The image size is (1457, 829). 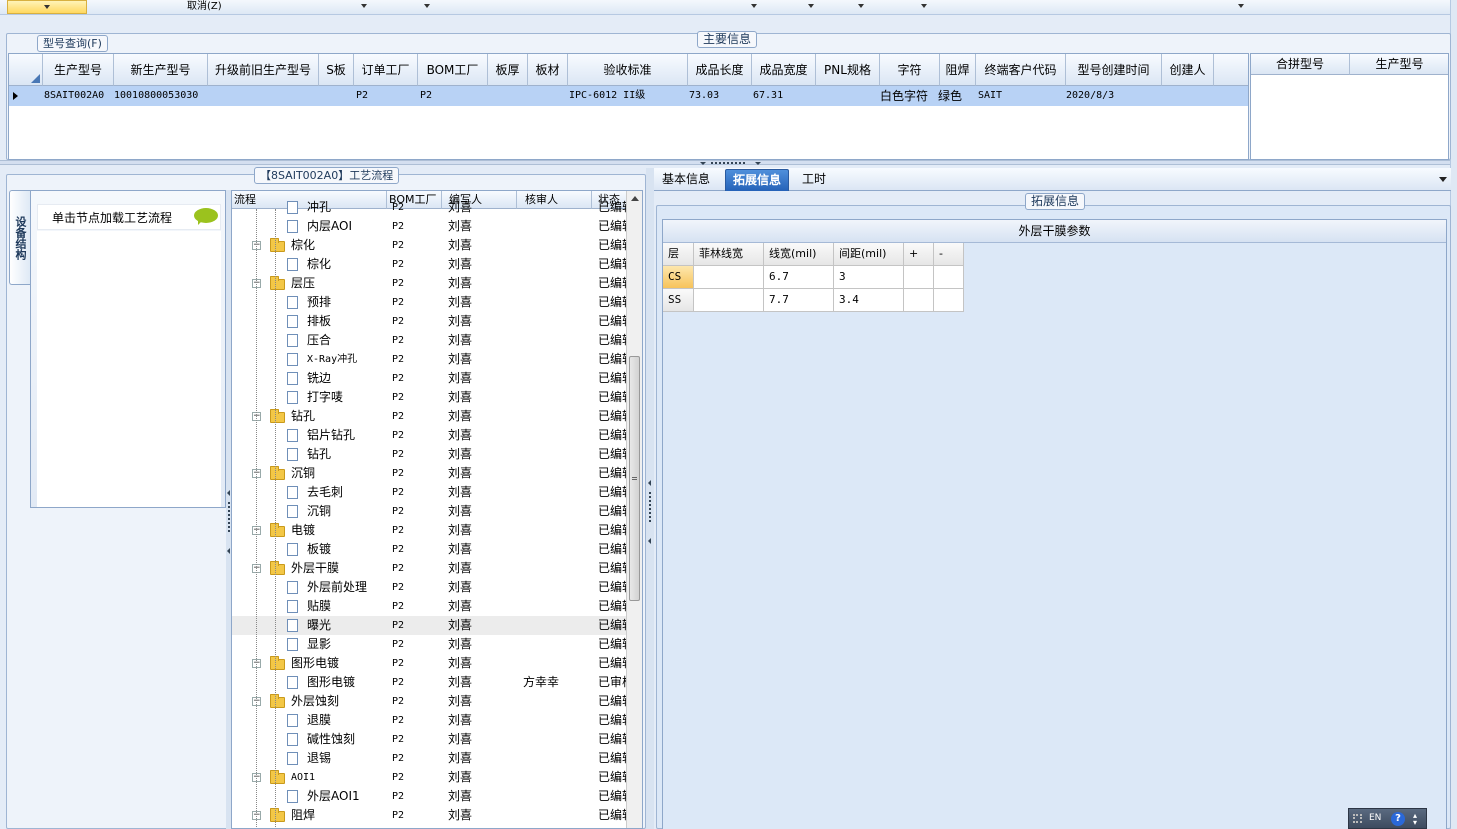 What do you see at coordinates (869, 277) in the screenshot?
I see `cell-spacing: 3` at bounding box center [869, 277].